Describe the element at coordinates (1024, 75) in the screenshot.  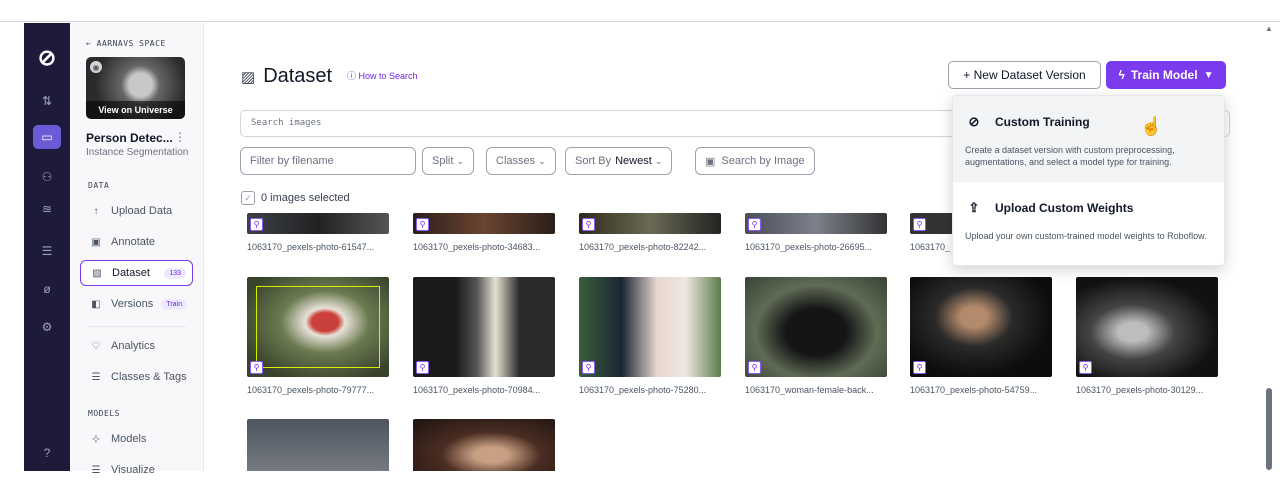
I see `new-dataset-version-button: + New Dataset Version` at that location.